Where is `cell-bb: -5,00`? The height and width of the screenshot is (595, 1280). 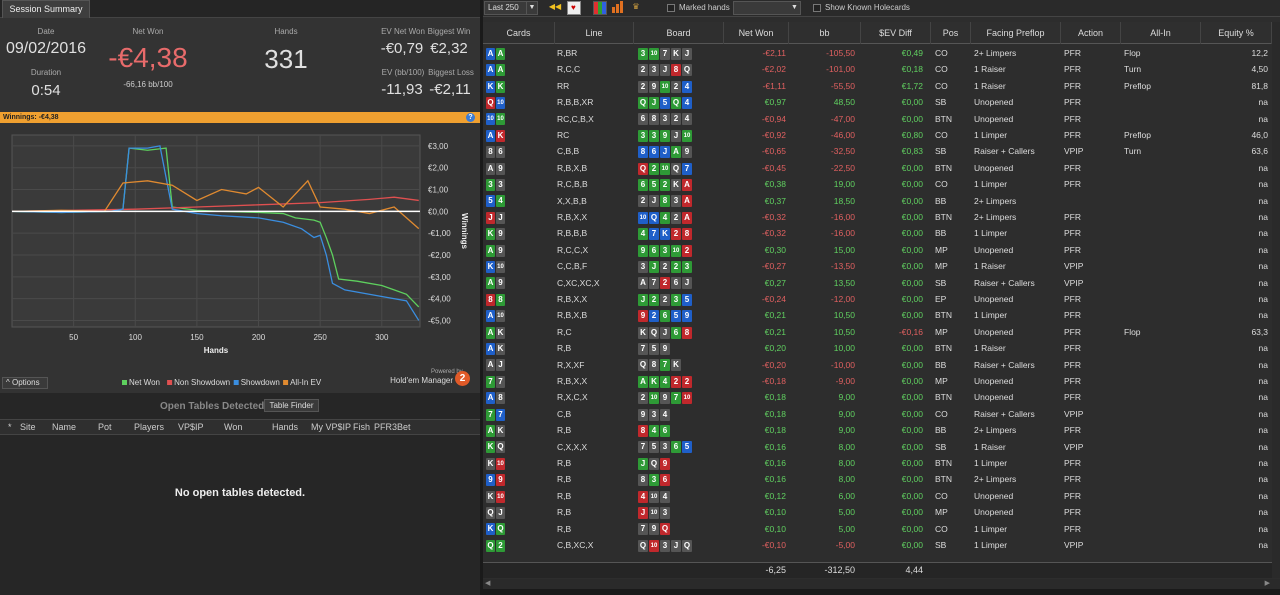 cell-bb: -5,00 is located at coordinates (845, 545).